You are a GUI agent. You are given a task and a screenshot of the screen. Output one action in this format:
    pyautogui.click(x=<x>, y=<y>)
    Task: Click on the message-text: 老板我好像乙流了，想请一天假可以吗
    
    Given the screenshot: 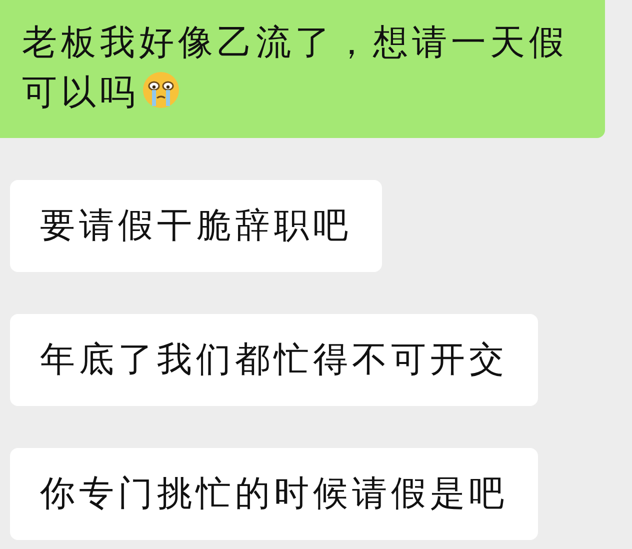 What is the action you would take?
    pyautogui.click(x=295, y=68)
    